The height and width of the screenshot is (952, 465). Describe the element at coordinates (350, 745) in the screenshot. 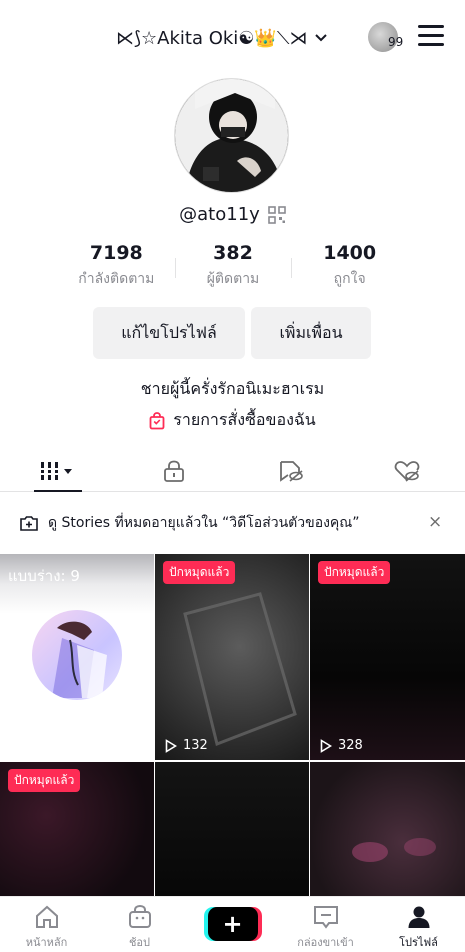

I see `view-count-value: 328` at that location.